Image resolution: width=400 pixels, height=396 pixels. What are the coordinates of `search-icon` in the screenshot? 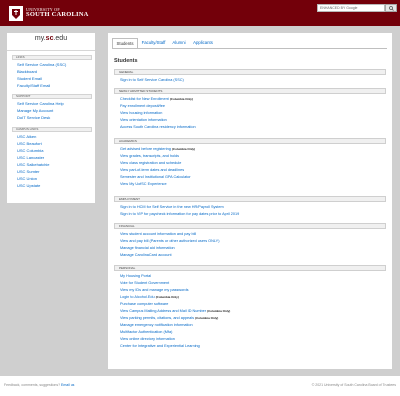 It's located at (391, 8).